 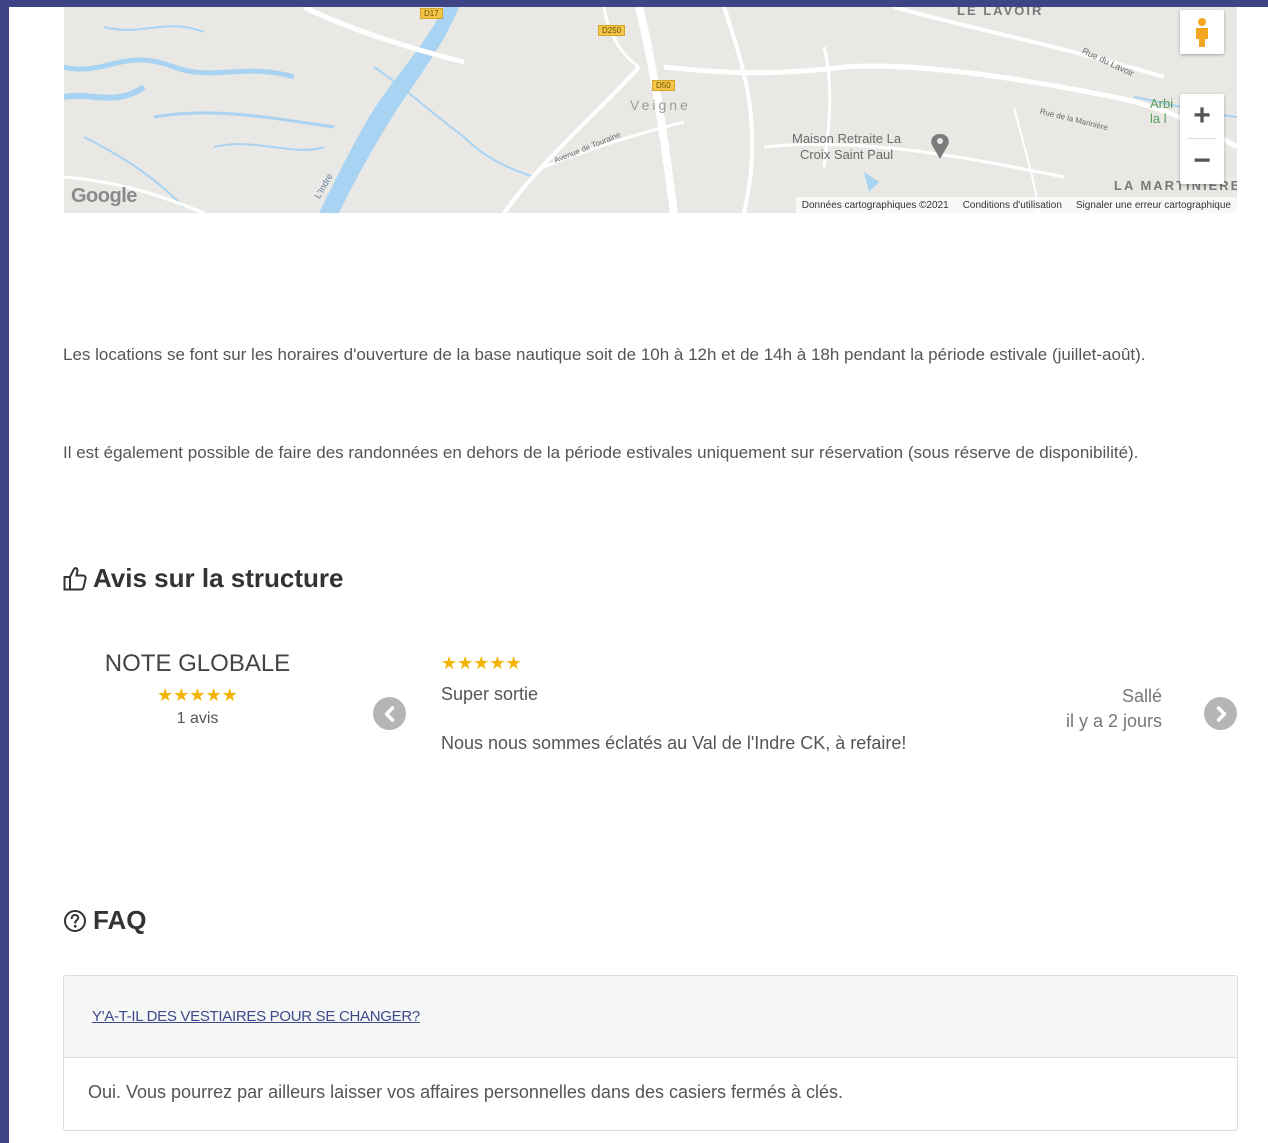 What do you see at coordinates (197, 718) in the screenshot?
I see `review-count: 1 avis` at bounding box center [197, 718].